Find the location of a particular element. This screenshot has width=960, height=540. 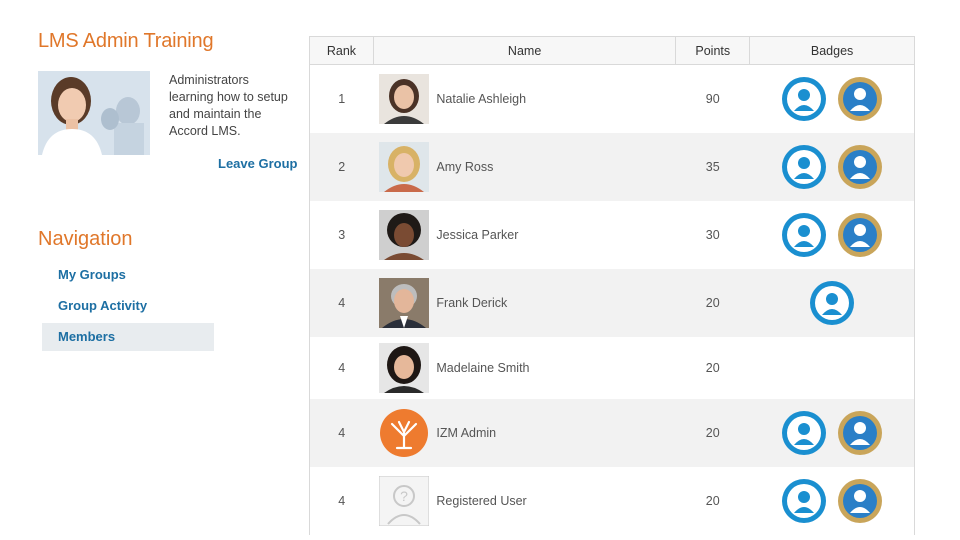

rank-cell: 1 is located at coordinates (342, 98).